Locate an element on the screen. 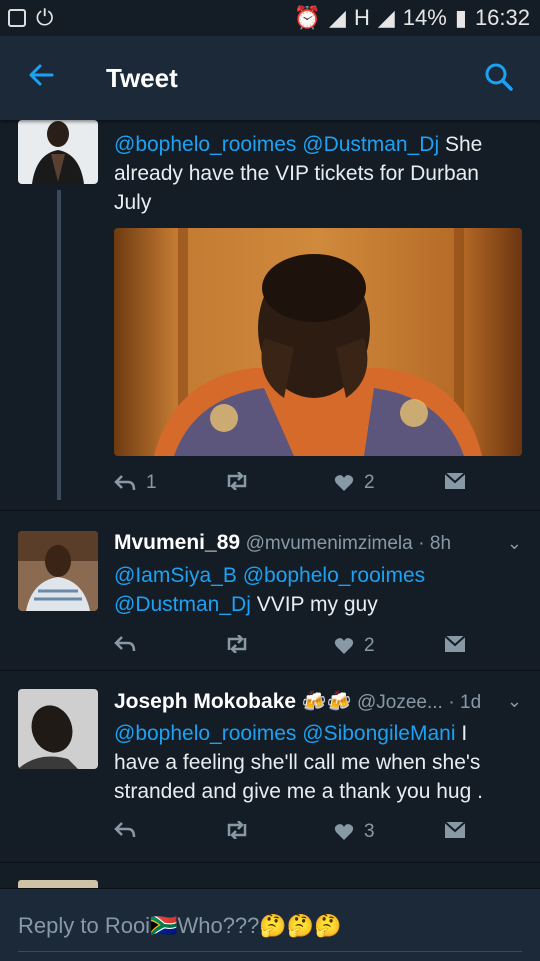 The image size is (540, 961). tweet-actions: 3 is located at coordinates (294, 836).